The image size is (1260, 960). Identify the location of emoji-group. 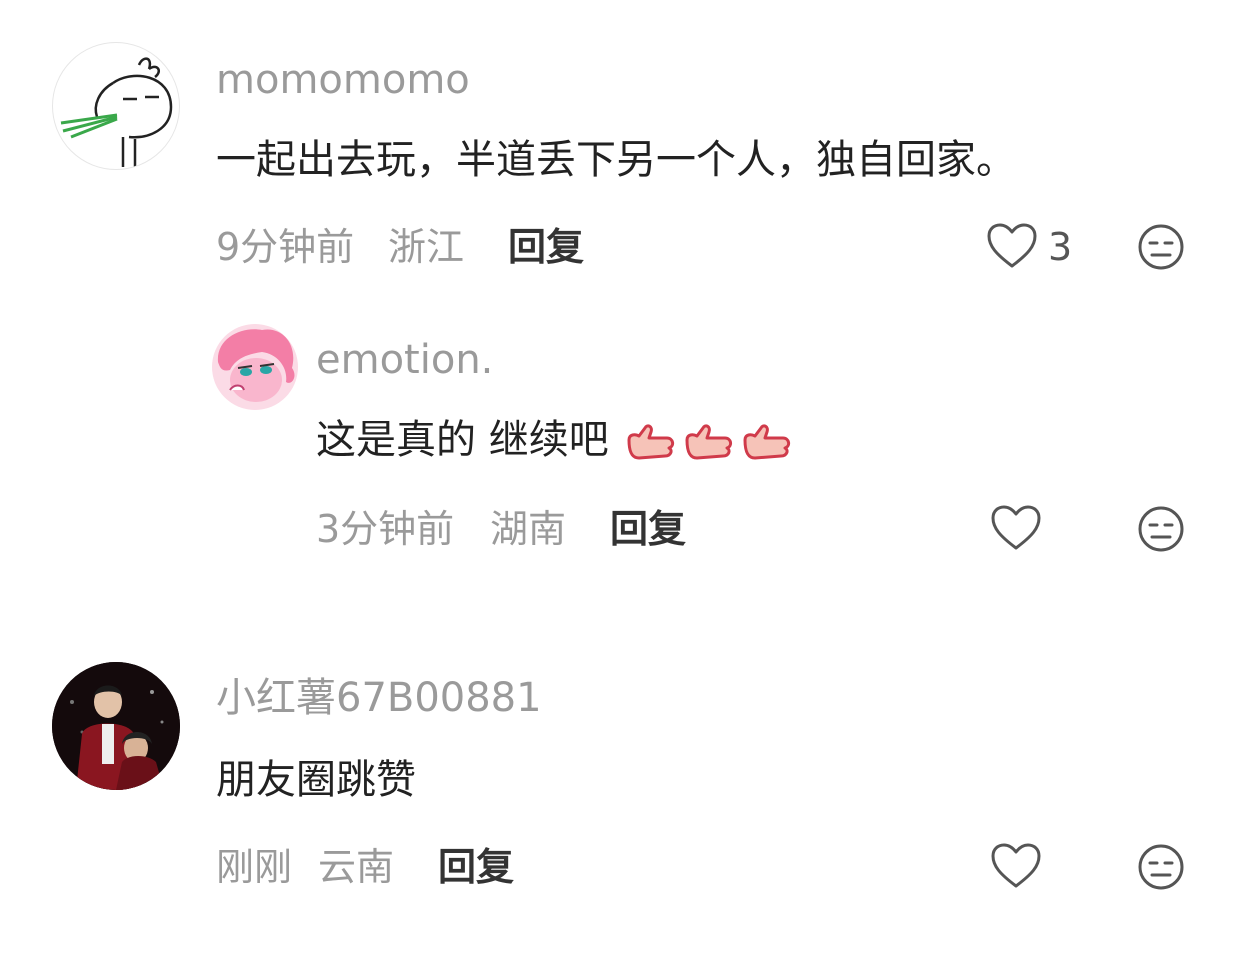
(709, 442).